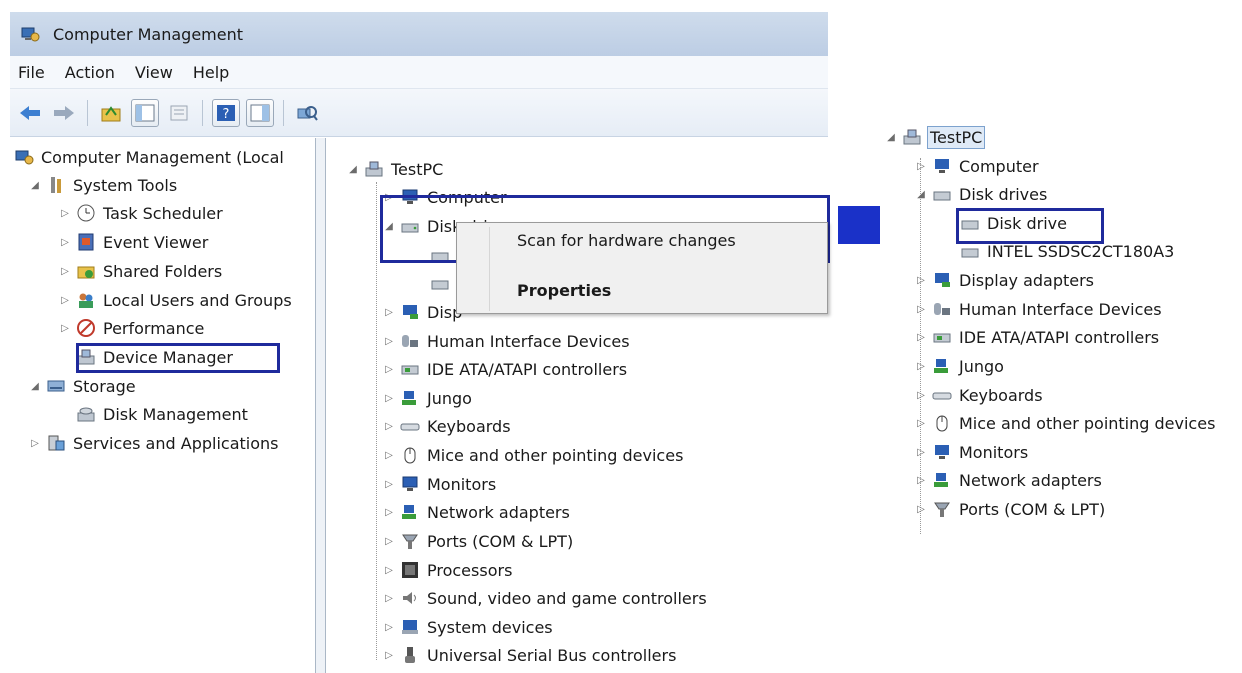 The height and width of the screenshot is (673, 1242). Describe the element at coordinates (307, 113) in the screenshot. I see `scan-hardware-button` at that location.